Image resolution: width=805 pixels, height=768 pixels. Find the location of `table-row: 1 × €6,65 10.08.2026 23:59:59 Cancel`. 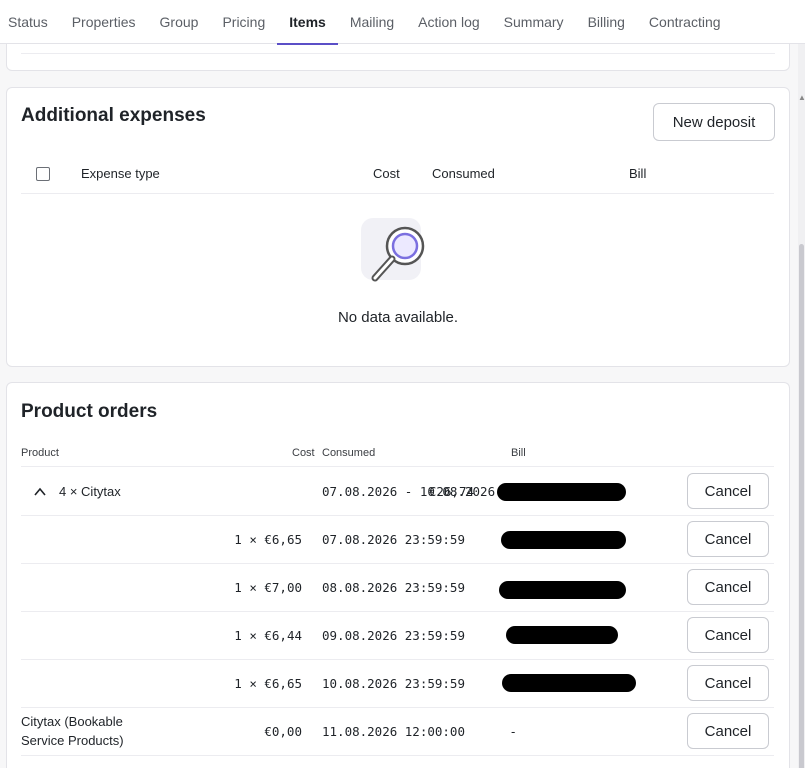

table-row: 1 × €6,65 10.08.2026 23:59:59 Cancel is located at coordinates (397, 684).